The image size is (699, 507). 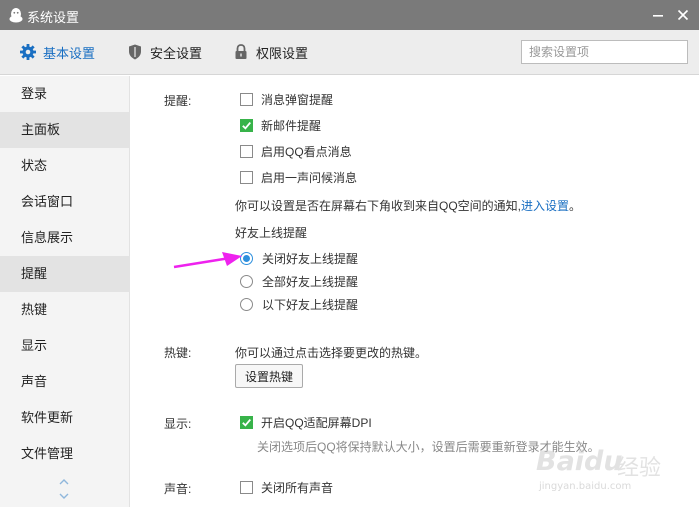 What do you see at coordinates (64, 489) in the screenshot?
I see `sidebar-scroll-arrows` at bounding box center [64, 489].